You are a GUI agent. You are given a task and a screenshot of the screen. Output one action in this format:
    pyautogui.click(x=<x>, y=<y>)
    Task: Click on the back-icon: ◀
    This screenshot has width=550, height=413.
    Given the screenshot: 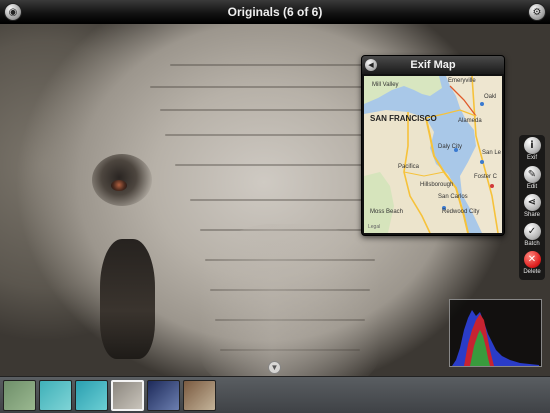 What is the action you would take?
    pyautogui.click(x=371, y=65)
    